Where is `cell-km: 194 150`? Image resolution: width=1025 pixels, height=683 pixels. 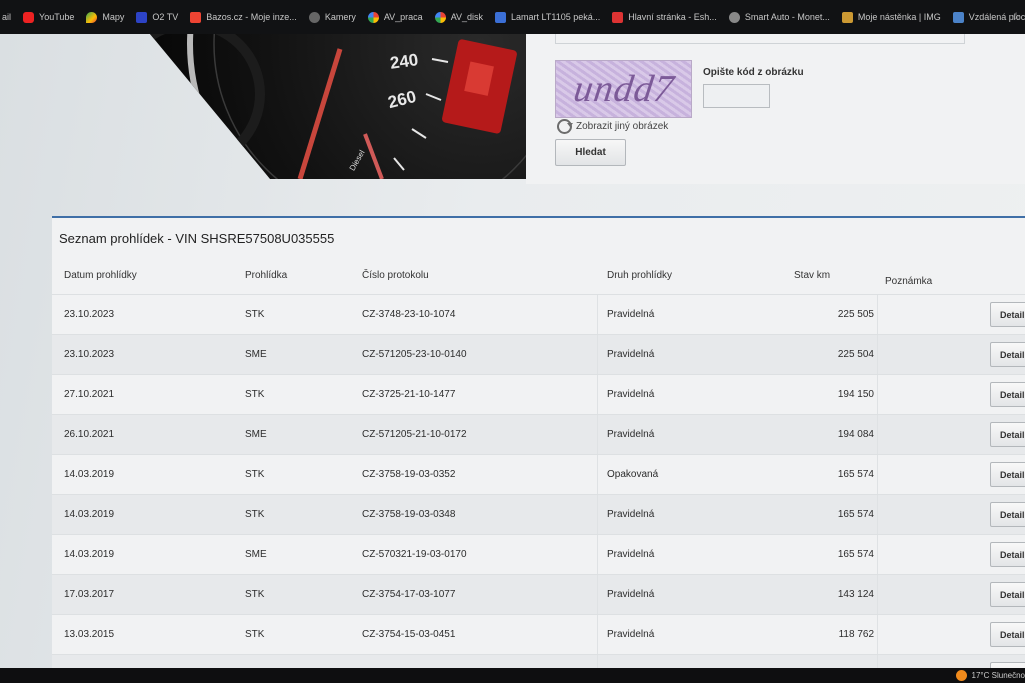 cell-km: 194 150 is located at coordinates (855, 394).